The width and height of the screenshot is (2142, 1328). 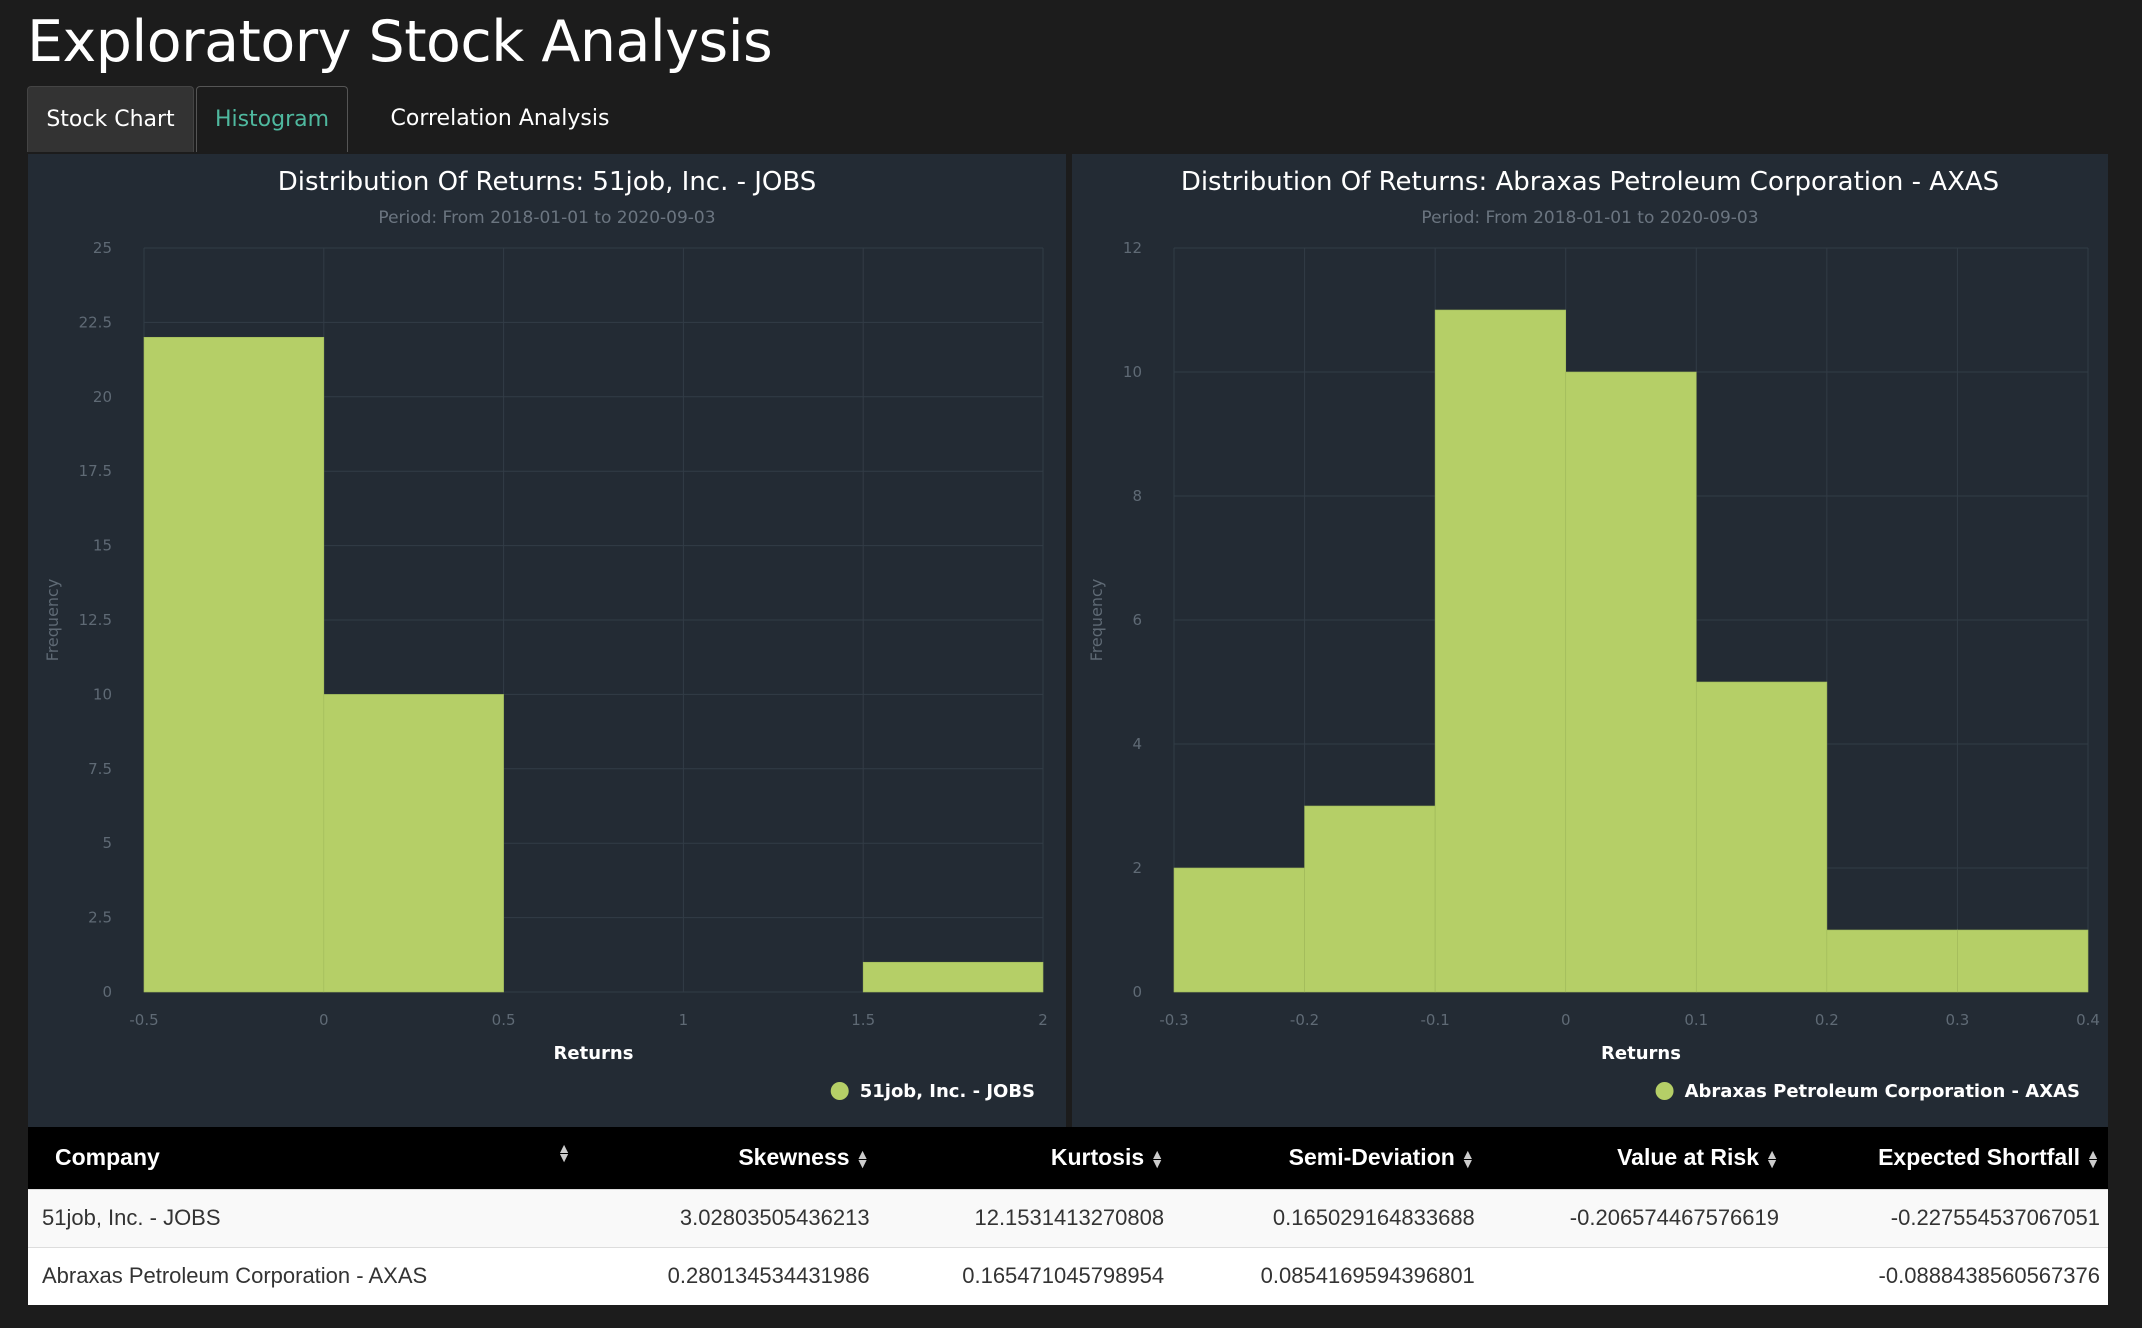 I want to click on cell-semi-deviation: 0.165029164833688, so click(x=1327, y=1217).